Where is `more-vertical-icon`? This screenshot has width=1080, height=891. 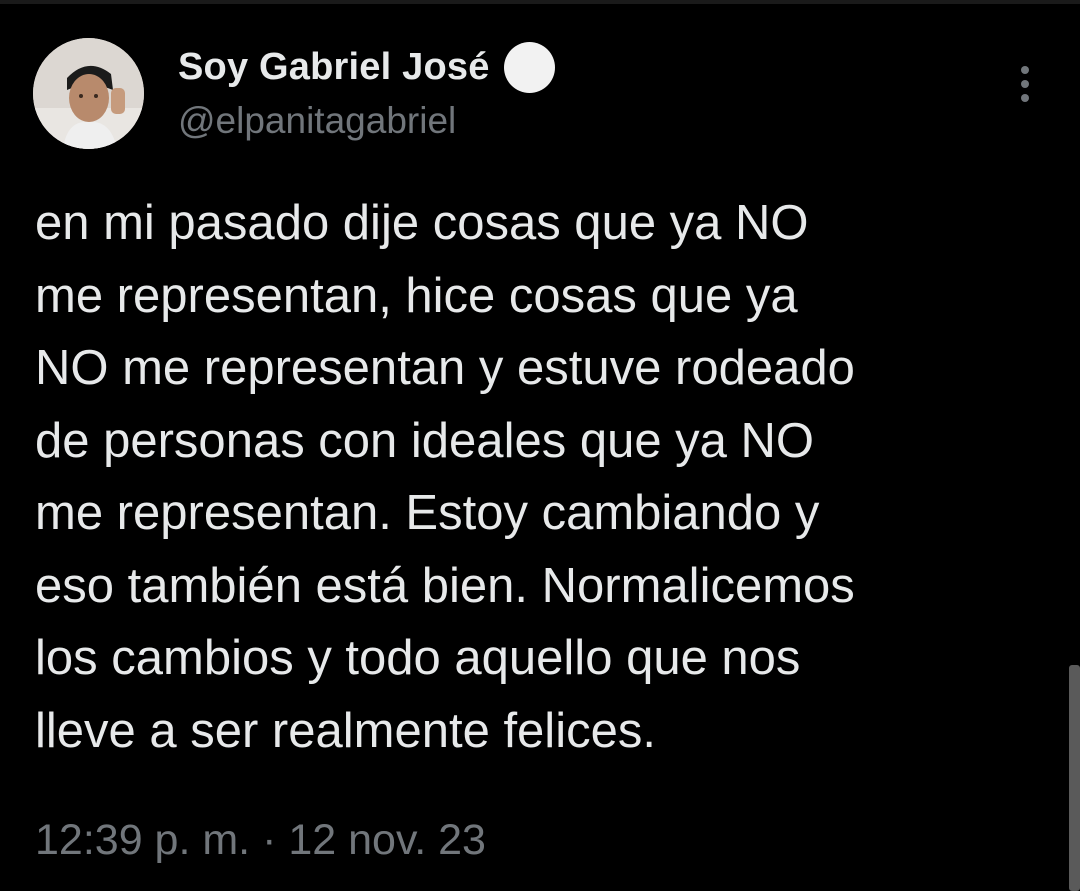 more-vertical-icon is located at coordinates (1025, 70).